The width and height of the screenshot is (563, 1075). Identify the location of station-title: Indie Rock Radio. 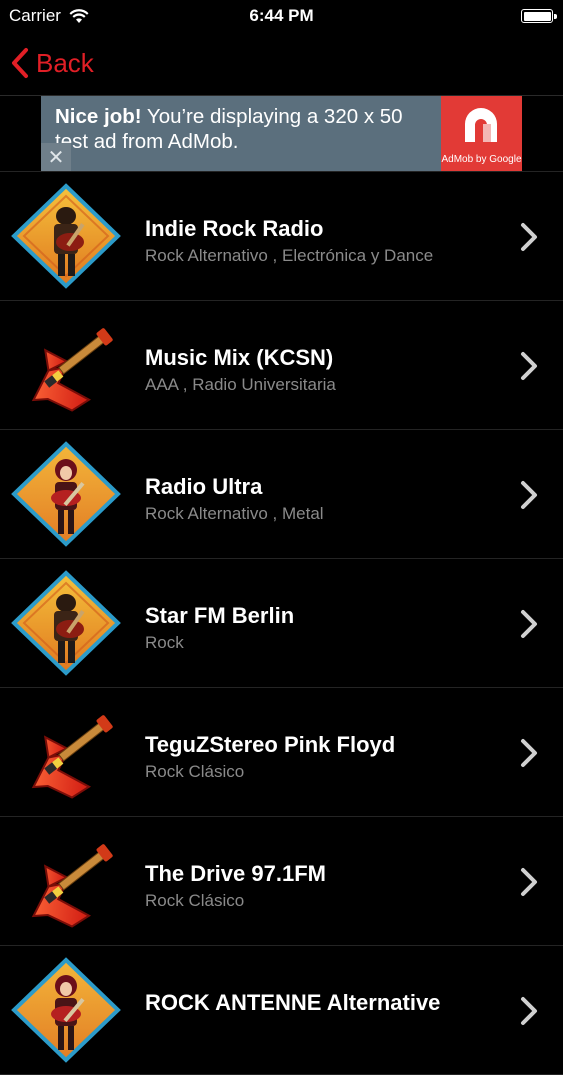
(234, 228).